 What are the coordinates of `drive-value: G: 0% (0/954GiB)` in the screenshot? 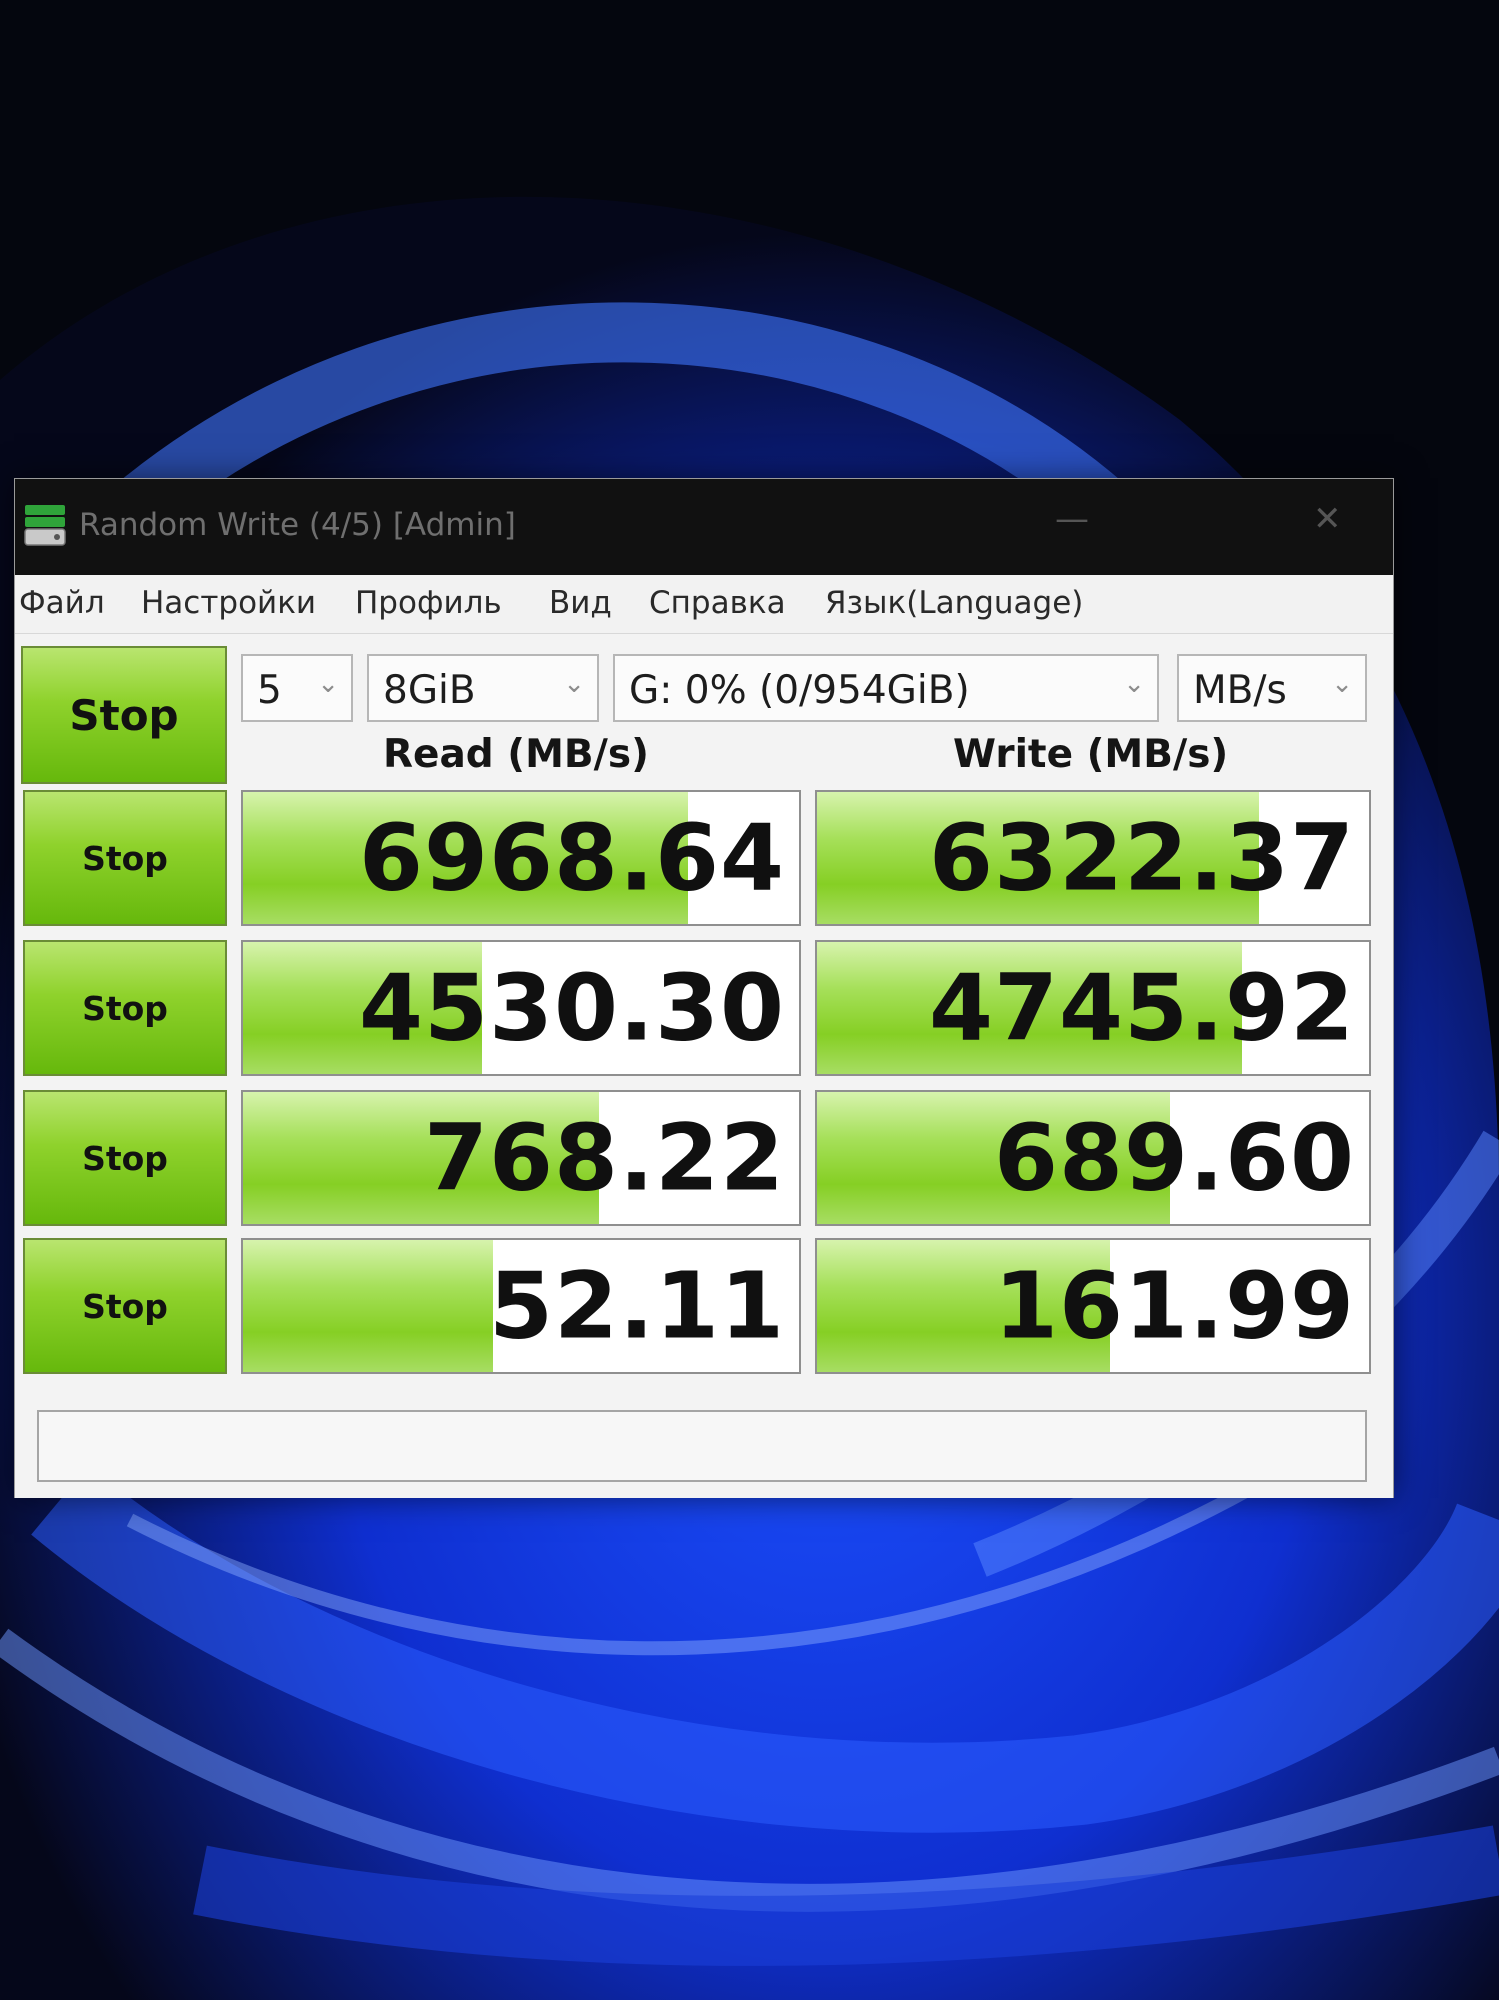 It's located at (799, 690).